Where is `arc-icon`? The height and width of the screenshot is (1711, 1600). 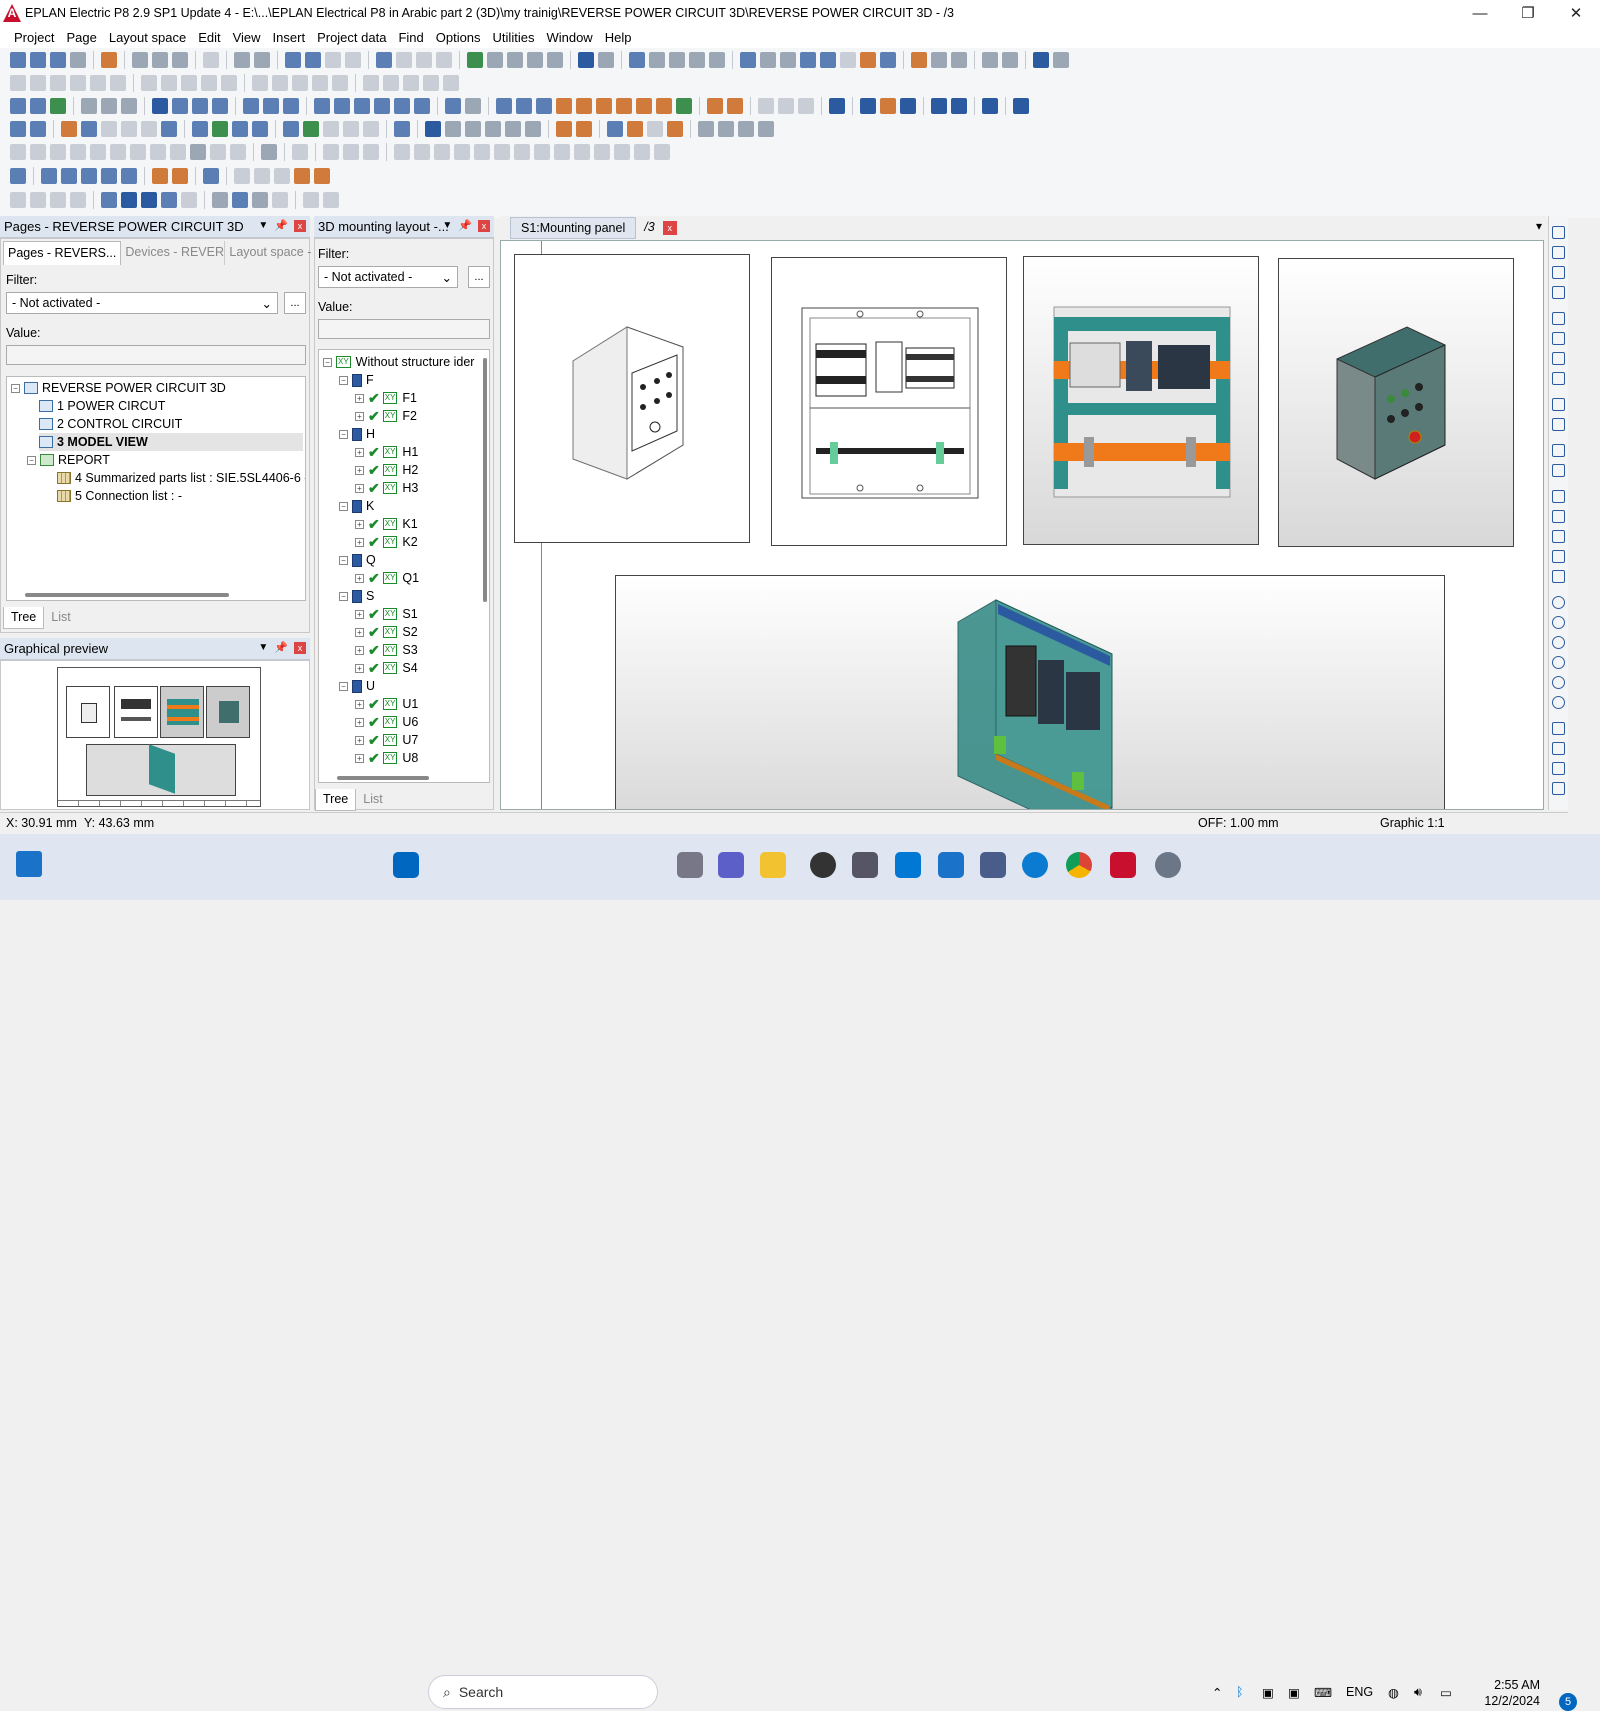 arc-icon is located at coordinates (1558, 662).